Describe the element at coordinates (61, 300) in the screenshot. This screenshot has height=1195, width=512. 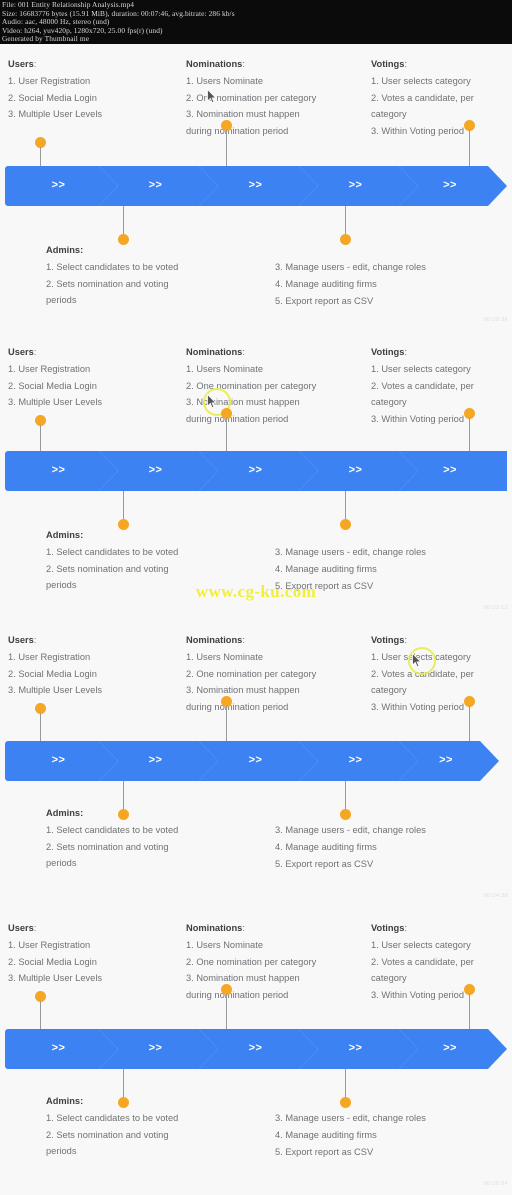
I see `column-admins-line-3: periods` at that location.